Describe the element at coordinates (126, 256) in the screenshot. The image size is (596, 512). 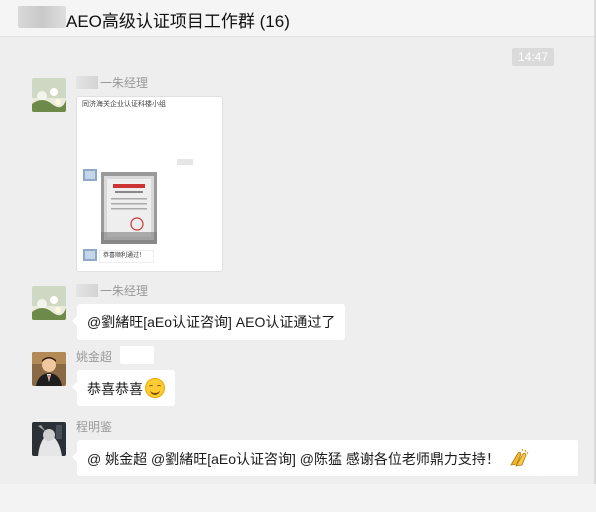
I see `image-caption: 恭喜顺利通过！` at that location.